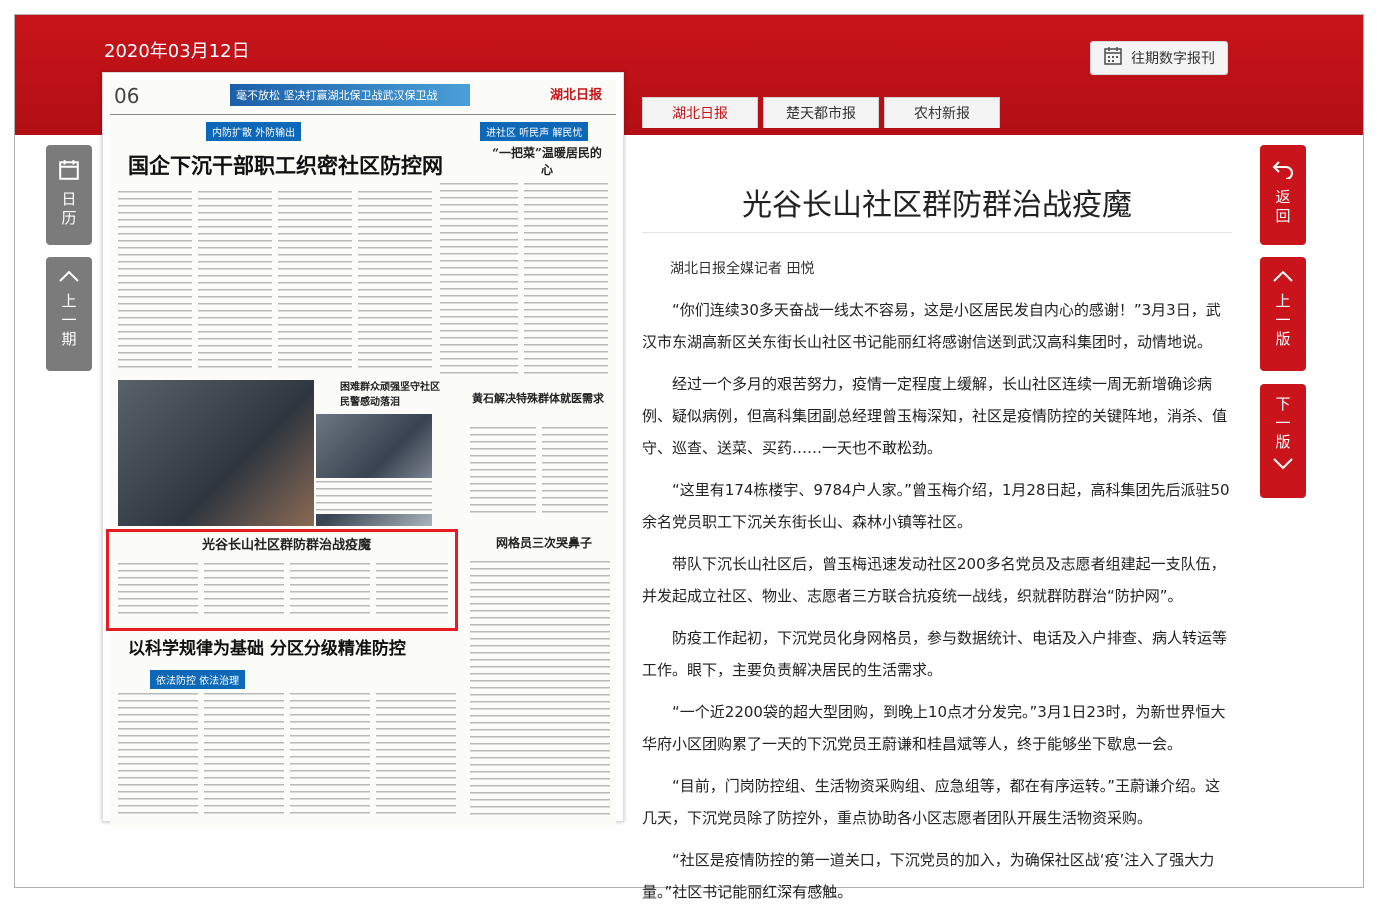 The height and width of the screenshot is (918, 1377). I want to click on title-divider, so click(937, 232).